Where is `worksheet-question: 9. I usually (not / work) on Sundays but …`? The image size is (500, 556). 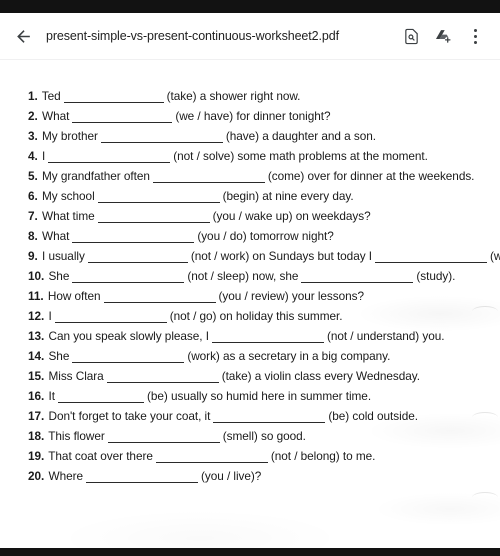
worksheet-question: 9. I usually (not / work) on Sundays but … is located at coordinates (264, 256).